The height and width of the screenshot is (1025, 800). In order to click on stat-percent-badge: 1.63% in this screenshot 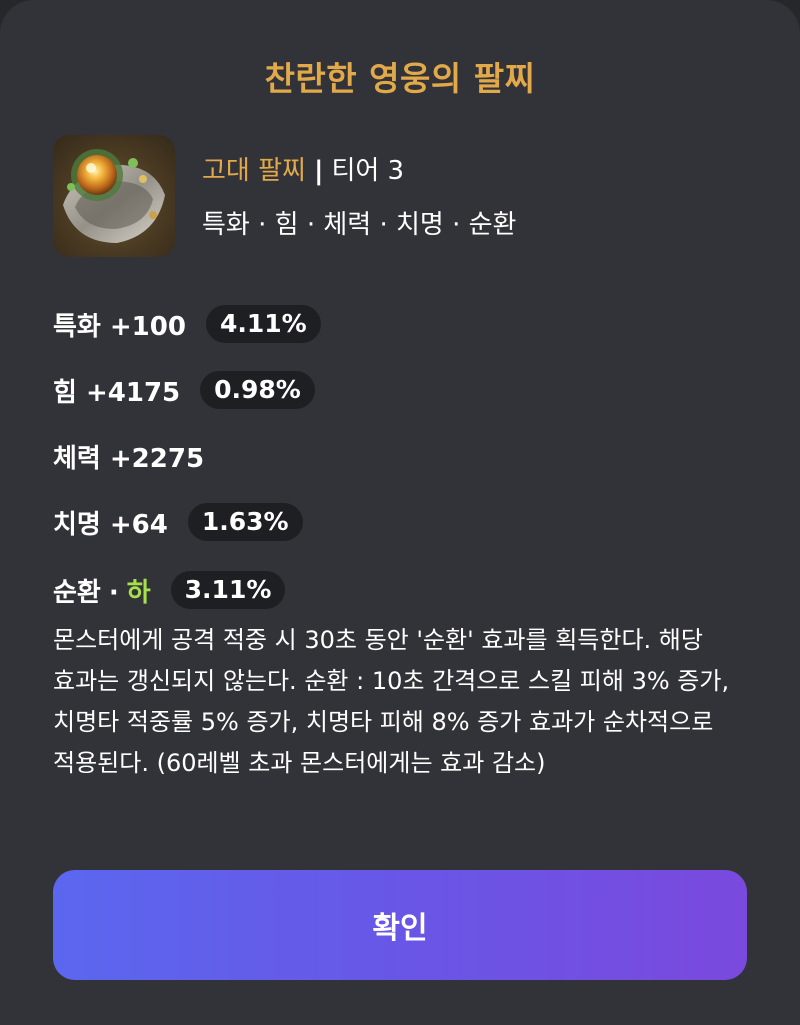, I will do `click(245, 522)`.